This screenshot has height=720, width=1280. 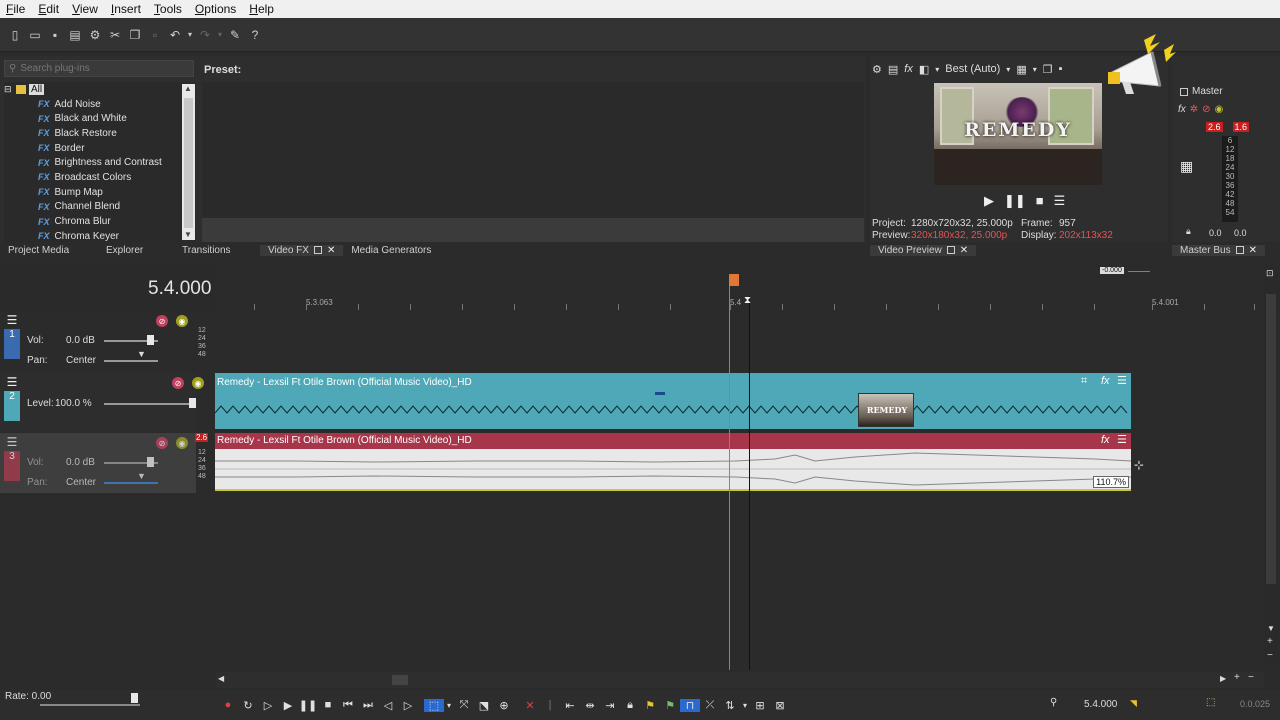 I want to click on redo-dropdown-icon: ▾, so click(x=220, y=35).